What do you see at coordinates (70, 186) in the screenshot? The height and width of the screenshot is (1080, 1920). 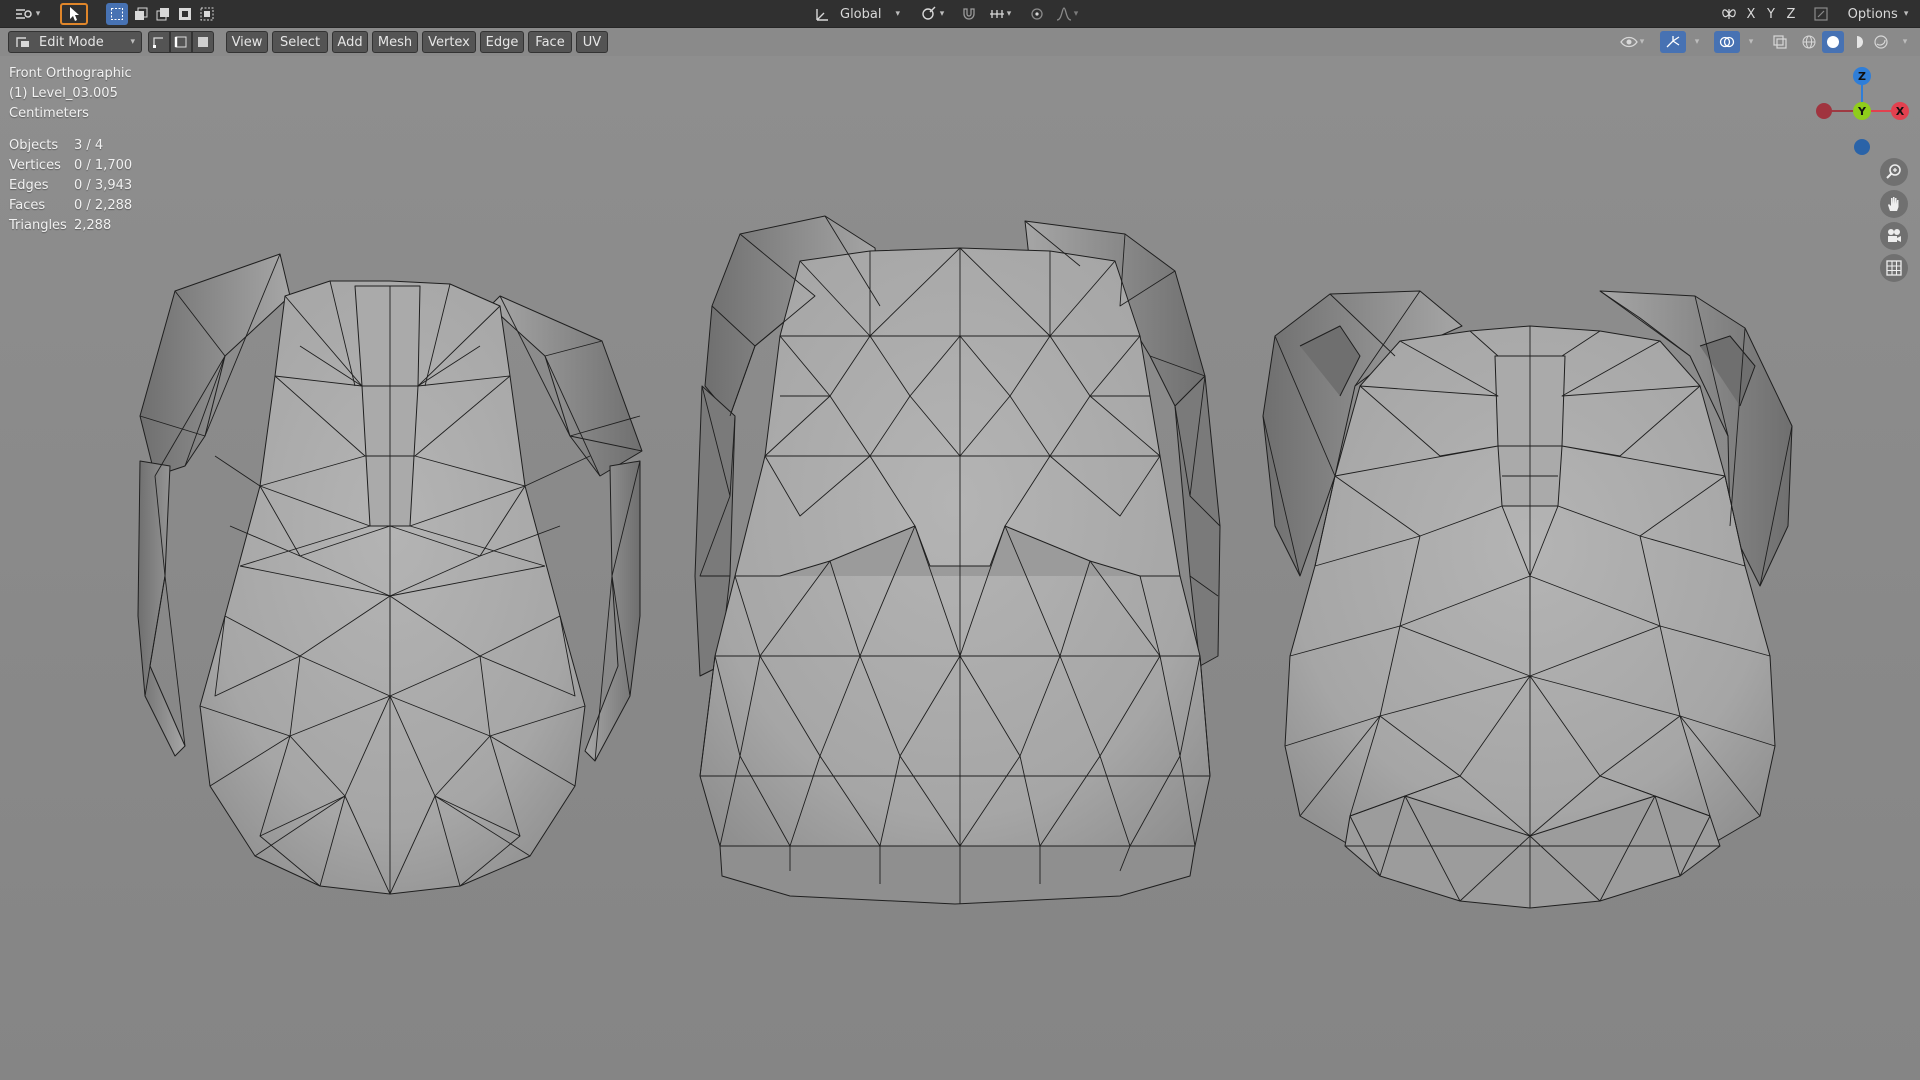 I see `stat-row: Edges 0 / 3,943` at bounding box center [70, 186].